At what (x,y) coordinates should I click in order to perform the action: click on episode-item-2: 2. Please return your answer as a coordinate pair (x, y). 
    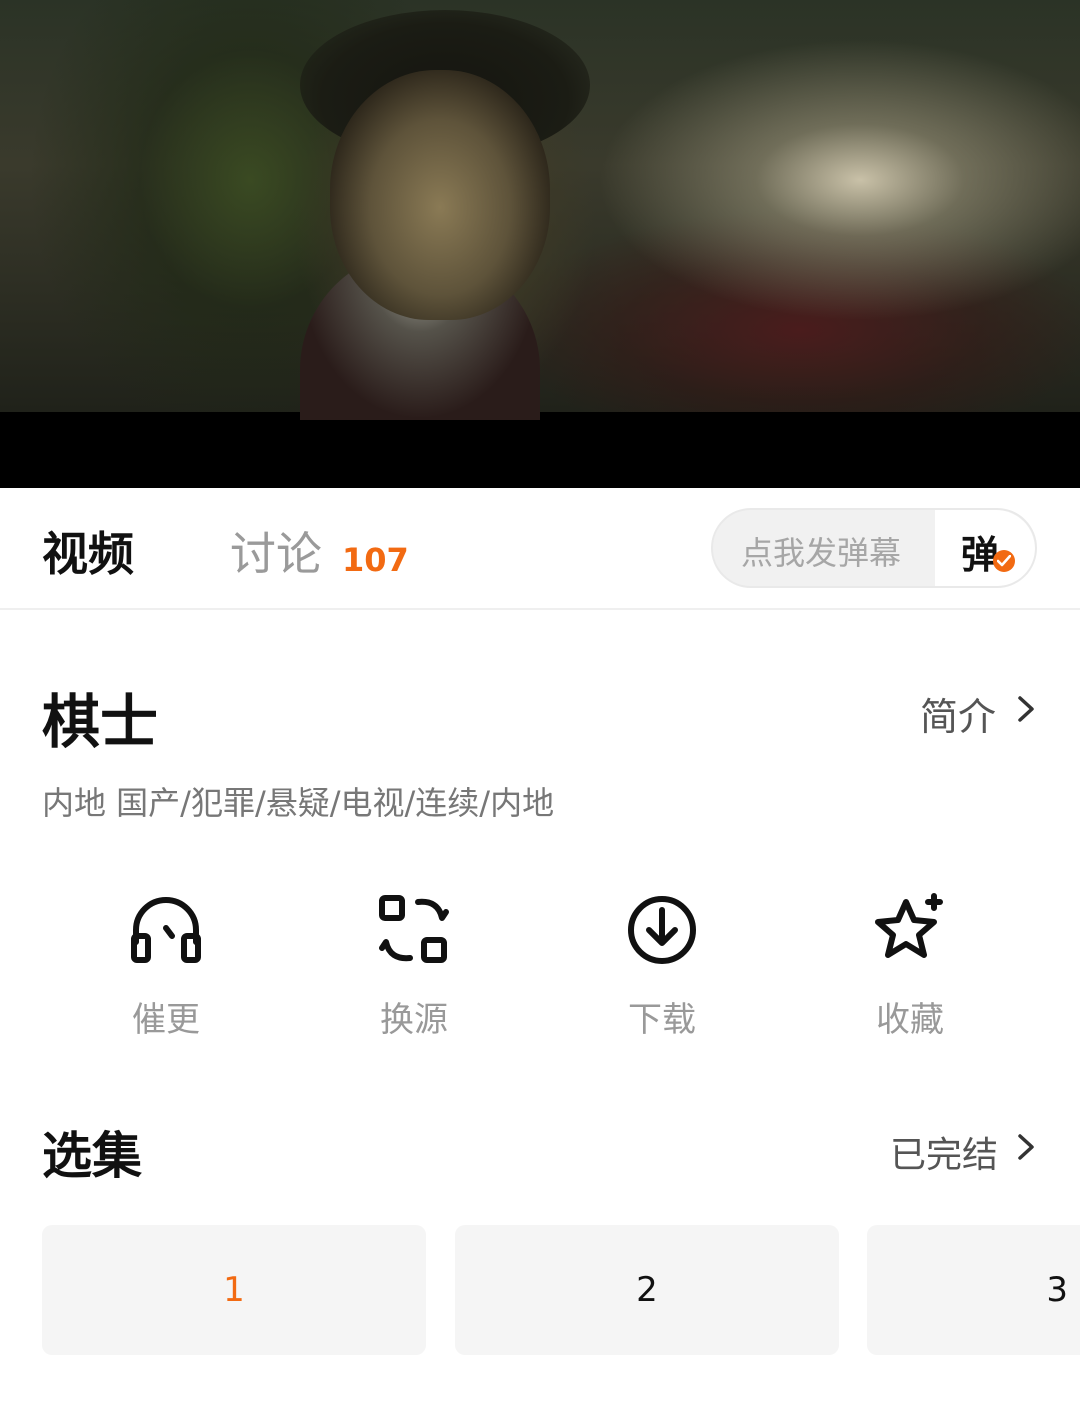
    Looking at the image, I should click on (647, 1290).